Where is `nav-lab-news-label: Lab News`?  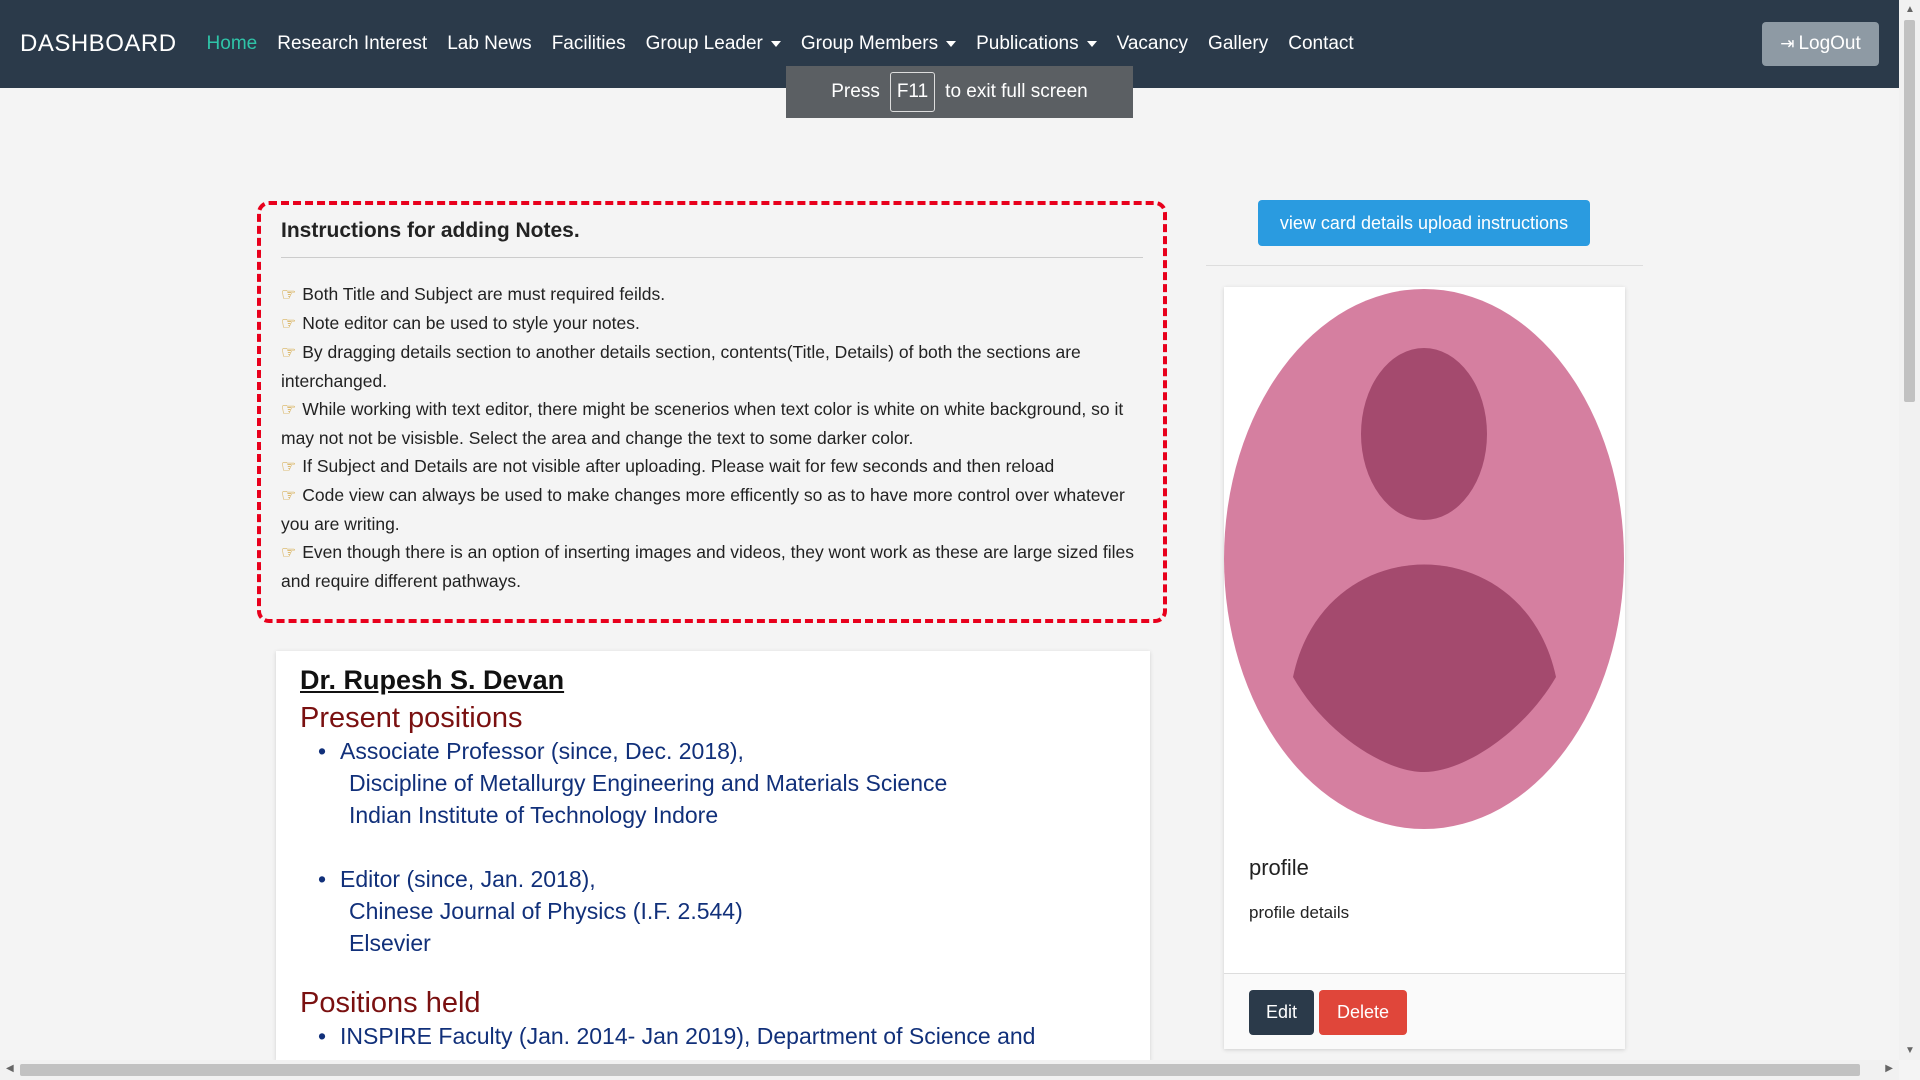
nav-lab-news-label: Lab News is located at coordinates (489, 43).